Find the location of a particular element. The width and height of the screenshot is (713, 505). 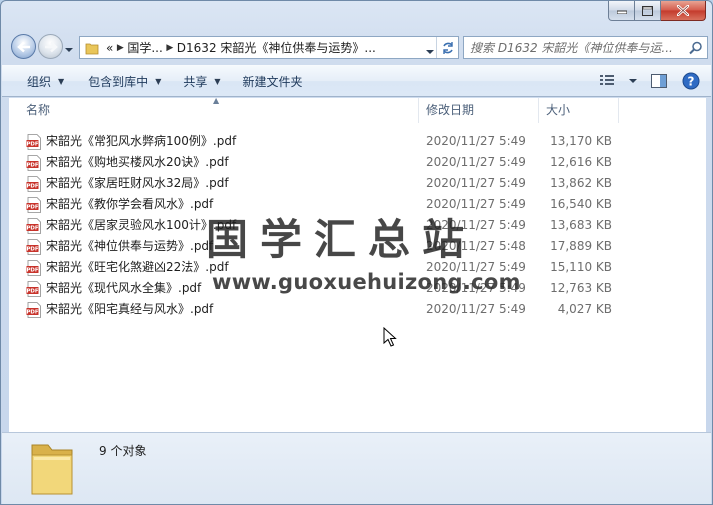

file-name: 宋韶光《现代风水全集》.pdf is located at coordinates (124, 288).